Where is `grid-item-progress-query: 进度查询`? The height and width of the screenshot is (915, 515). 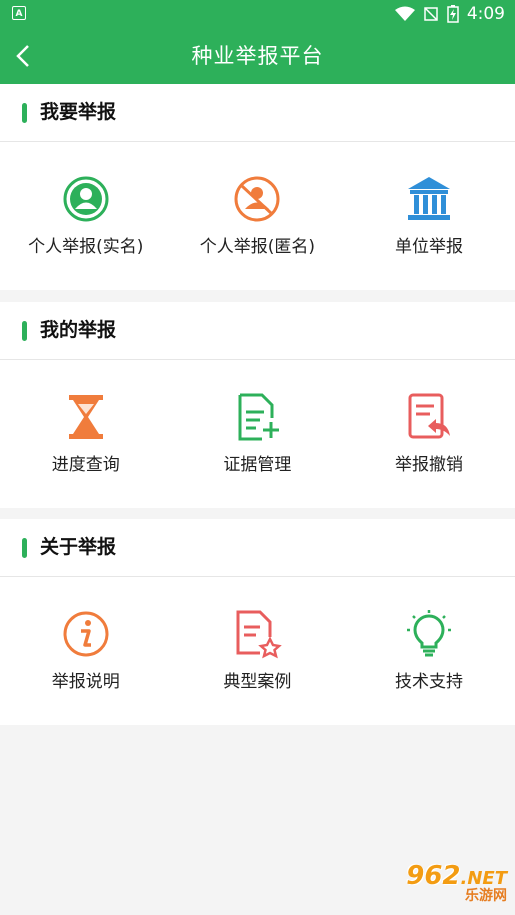 grid-item-progress-query: 进度查询 is located at coordinates (86, 434).